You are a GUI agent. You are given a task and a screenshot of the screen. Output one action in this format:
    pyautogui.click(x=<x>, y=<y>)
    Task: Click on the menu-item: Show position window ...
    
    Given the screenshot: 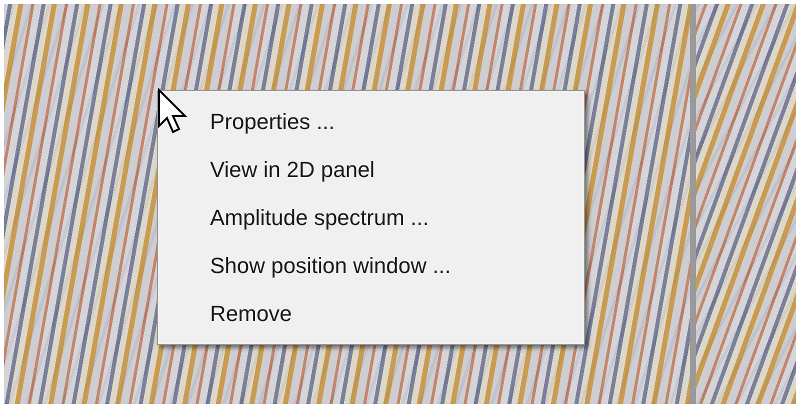 What is the action you would take?
    pyautogui.click(x=371, y=266)
    